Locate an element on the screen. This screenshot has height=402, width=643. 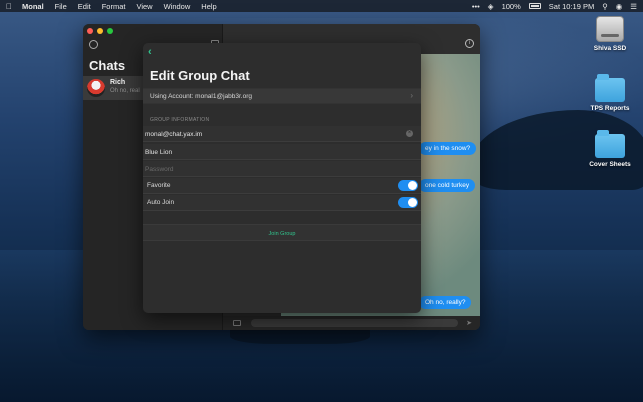
account-row: Using Account: monal1@jabb3r.org › is located at coordinates (282, 96).